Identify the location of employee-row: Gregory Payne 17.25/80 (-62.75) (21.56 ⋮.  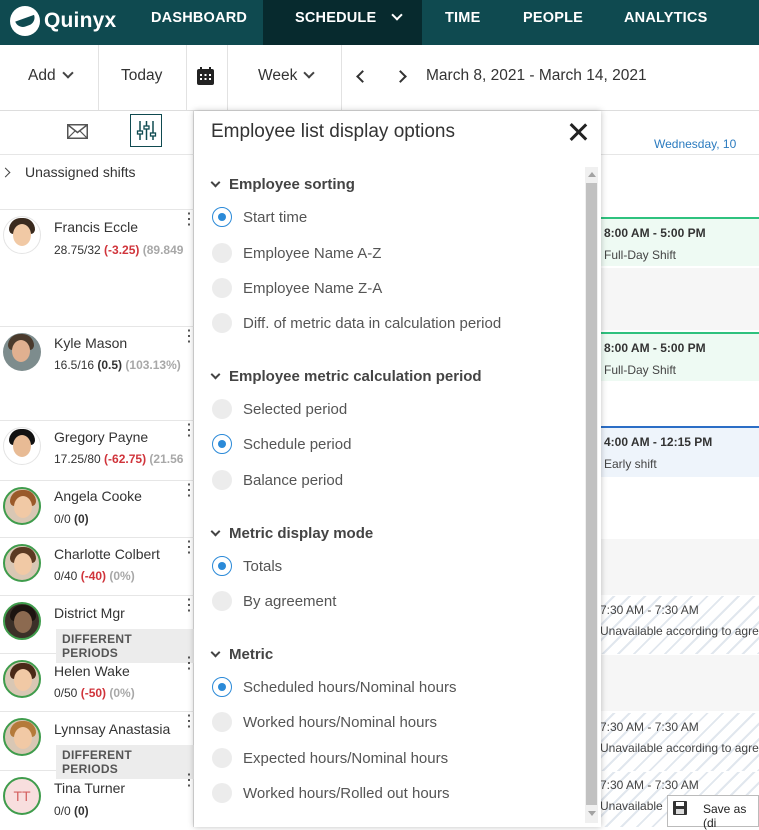
(98, 451).